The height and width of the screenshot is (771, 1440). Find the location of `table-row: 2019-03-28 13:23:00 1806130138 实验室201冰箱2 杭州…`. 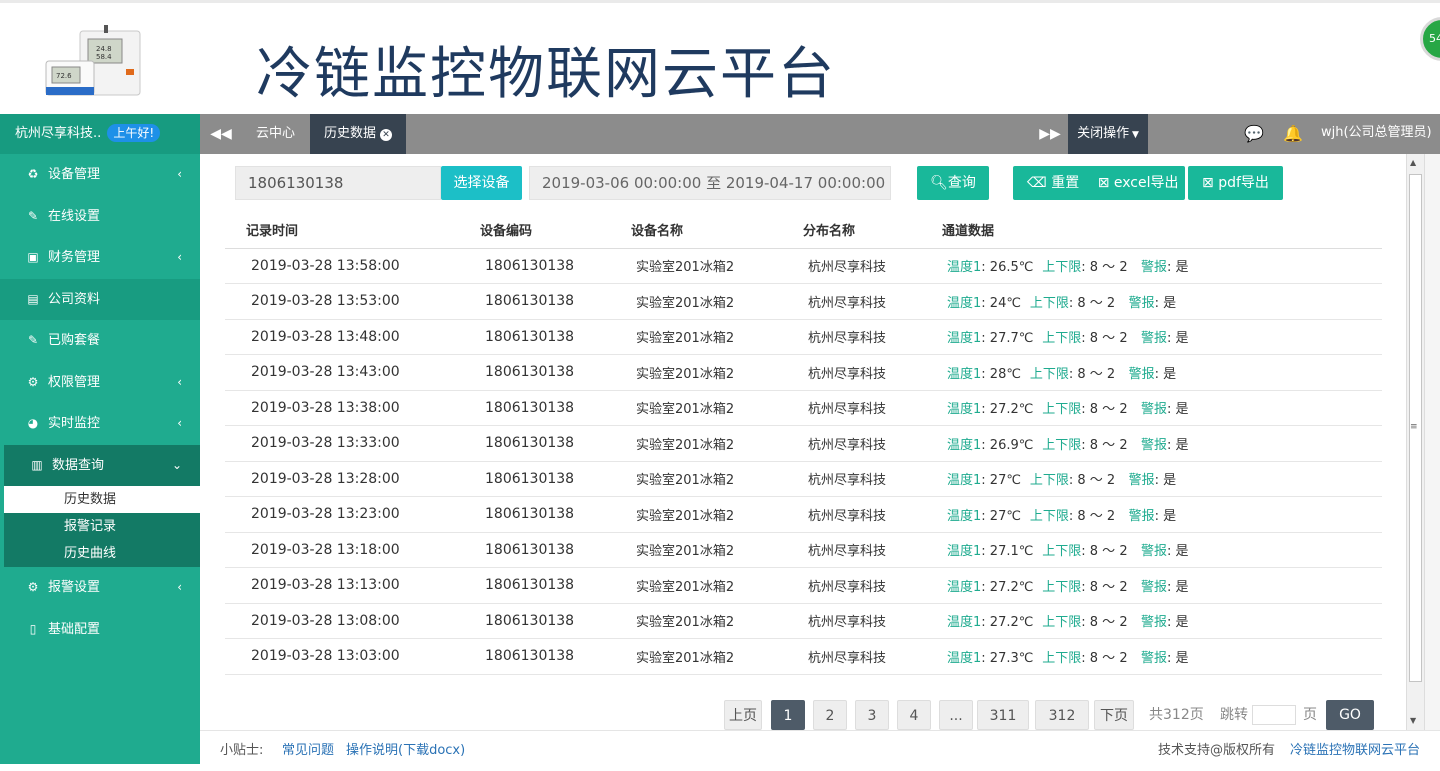

table-row: 2019-03-28 13:23:00 1806130138 实验室201冰箱2 杭州… is located at coordinates (803, 514).